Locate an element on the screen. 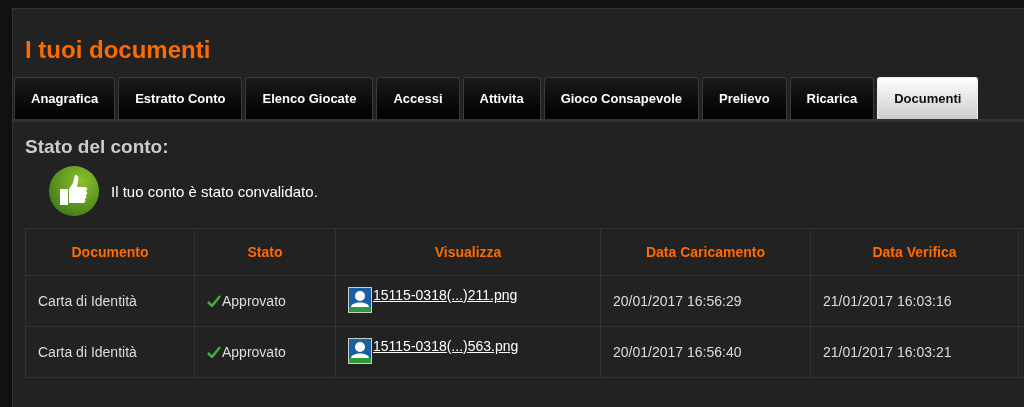 This screenshot has height=407, width=1024. file-link: 15115-0318(...)211.png is located at coordinates (445, 294).